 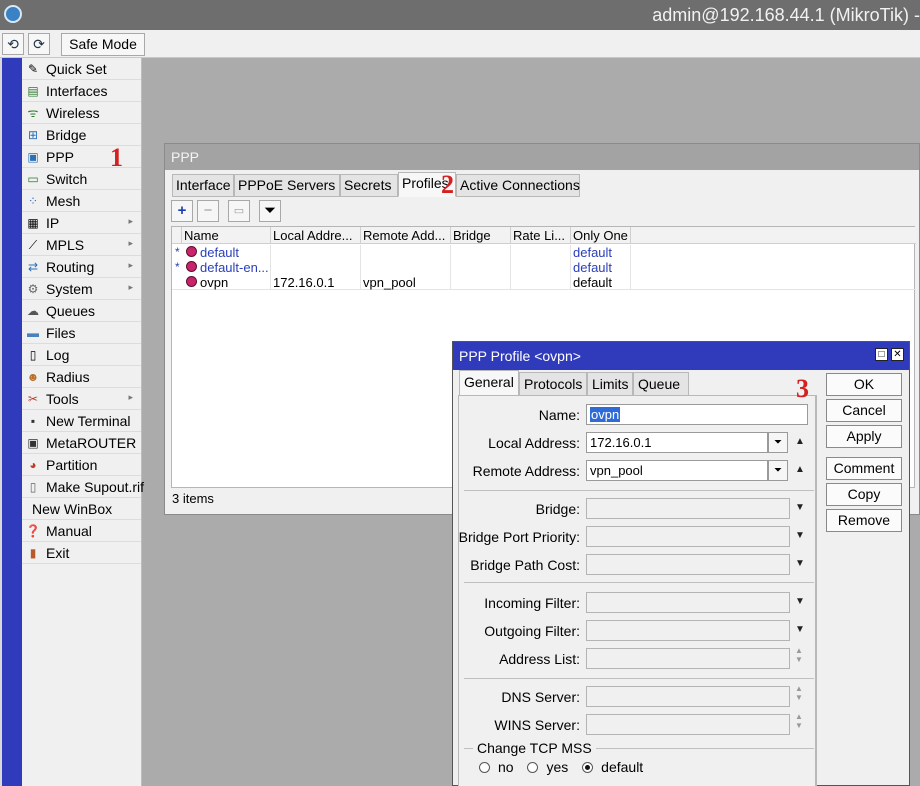 I want to click on close-icon: ✕, so click(x=897, y=354).